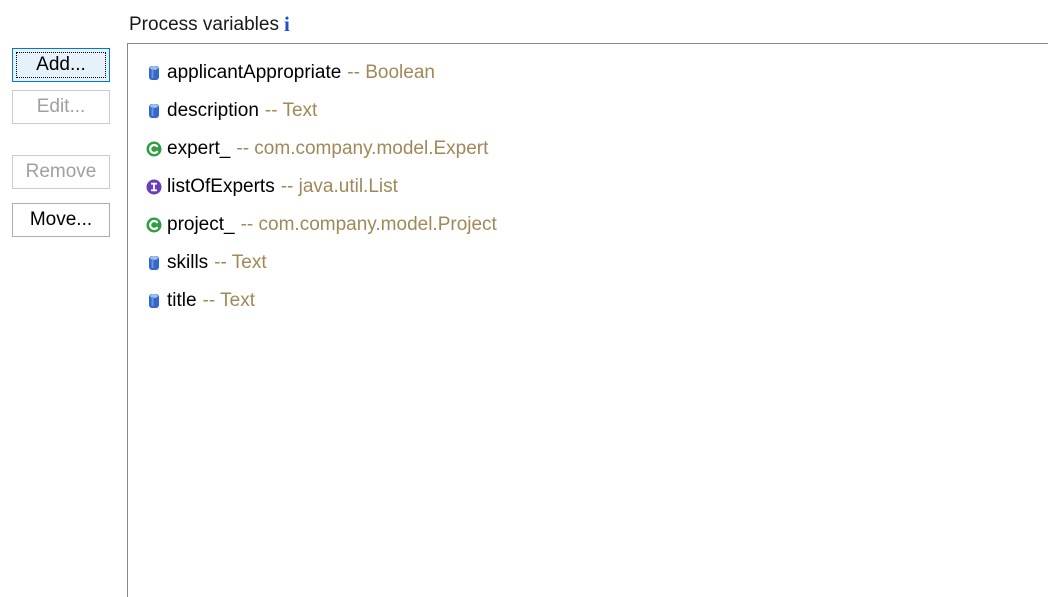 This screenshot has width=1048, height=597. What do you see at coordinates (188, 262) in the screenshot?
I see `variable-name: skills` at bounding box center [188, 262].